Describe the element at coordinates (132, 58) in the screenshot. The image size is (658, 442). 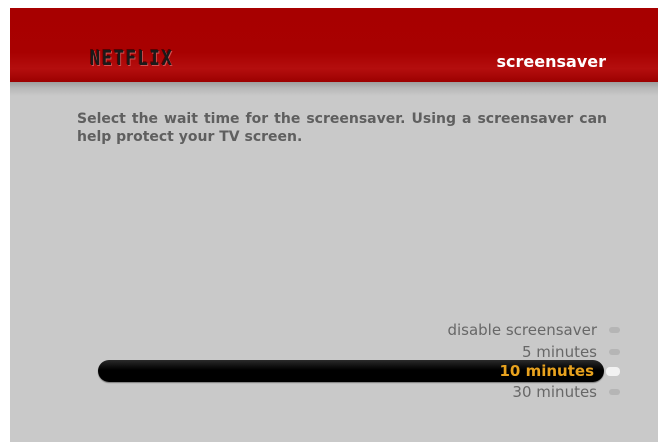
I see `netflix-logo: NETFLIX` at that location.